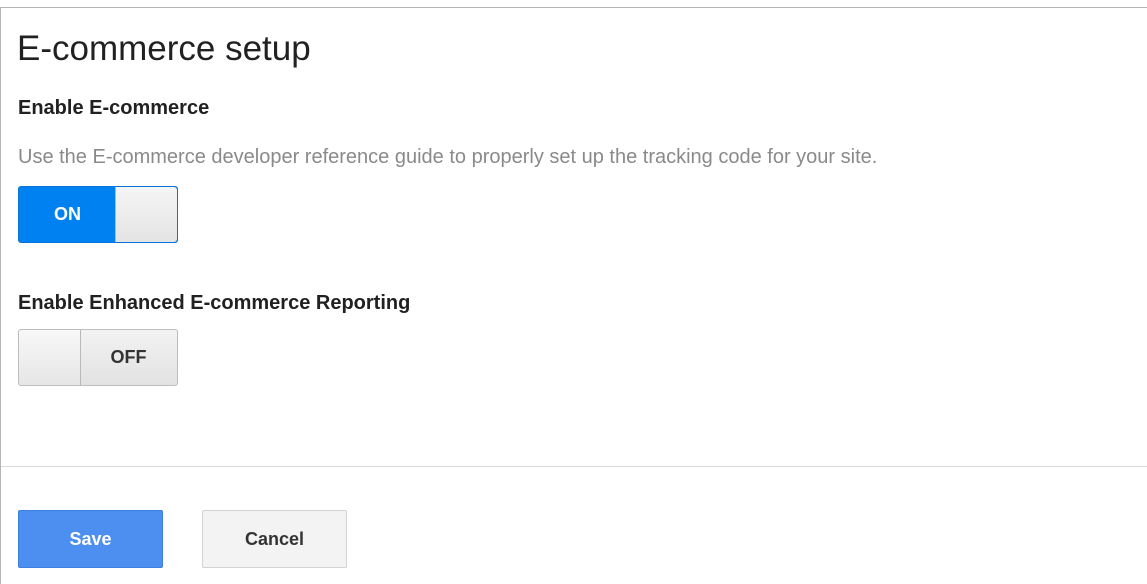 Image resolution: width=1147 pixels, height=584 pixels. What do you see at coordinates (164, 48) in the screenshot?
I see `page-title: E-commerce setup` at bounding box center [164, 48].